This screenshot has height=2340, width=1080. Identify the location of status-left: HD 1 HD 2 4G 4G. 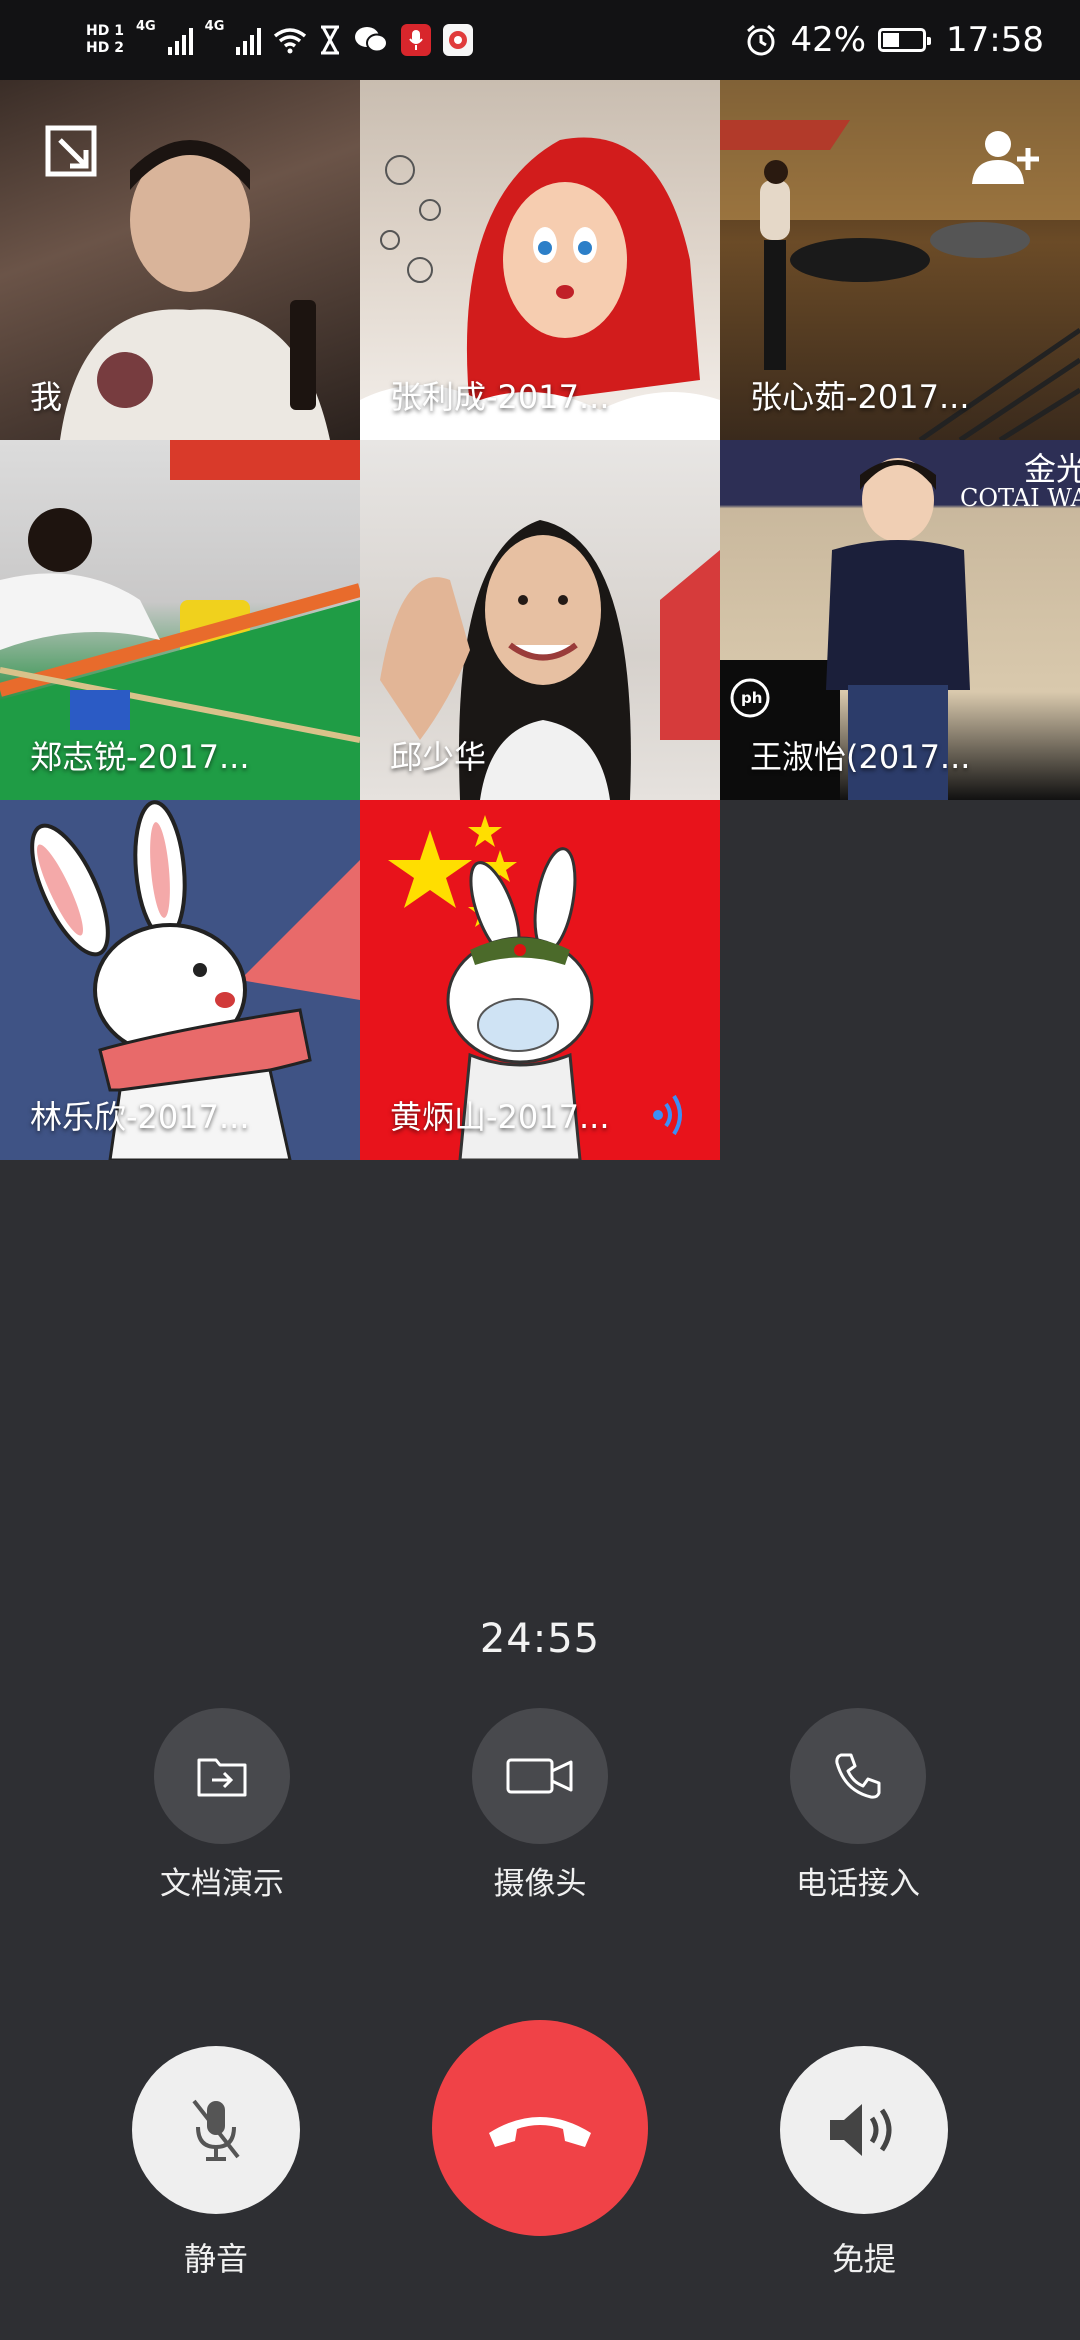
(280, 38).